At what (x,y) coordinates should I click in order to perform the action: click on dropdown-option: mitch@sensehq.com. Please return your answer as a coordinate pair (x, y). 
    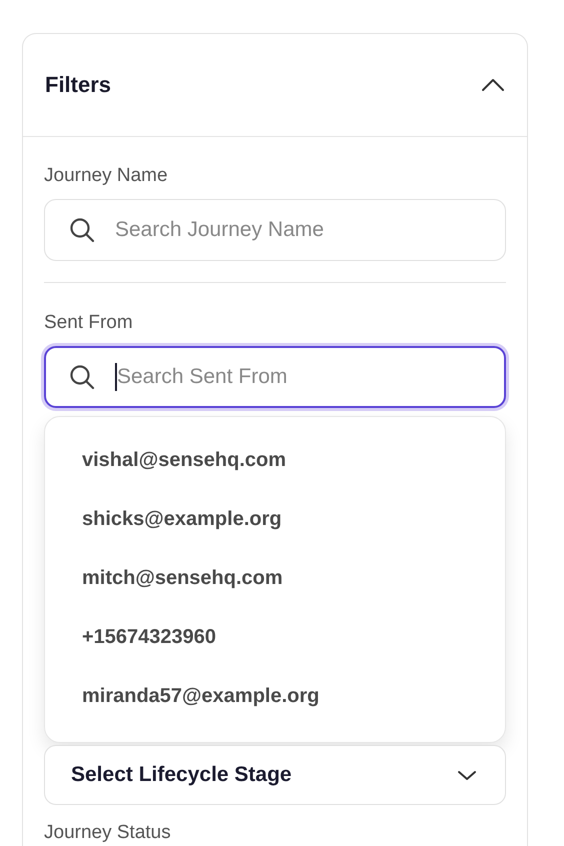
    Looking at the image, I should click on (275, 578).